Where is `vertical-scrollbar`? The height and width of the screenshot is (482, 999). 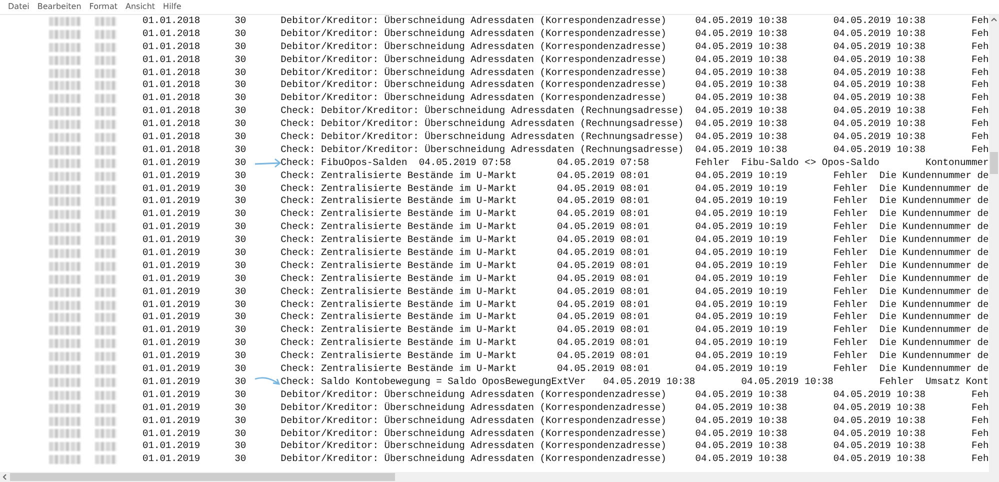 vertical-scrollbar is located at coordinates (994, 243).